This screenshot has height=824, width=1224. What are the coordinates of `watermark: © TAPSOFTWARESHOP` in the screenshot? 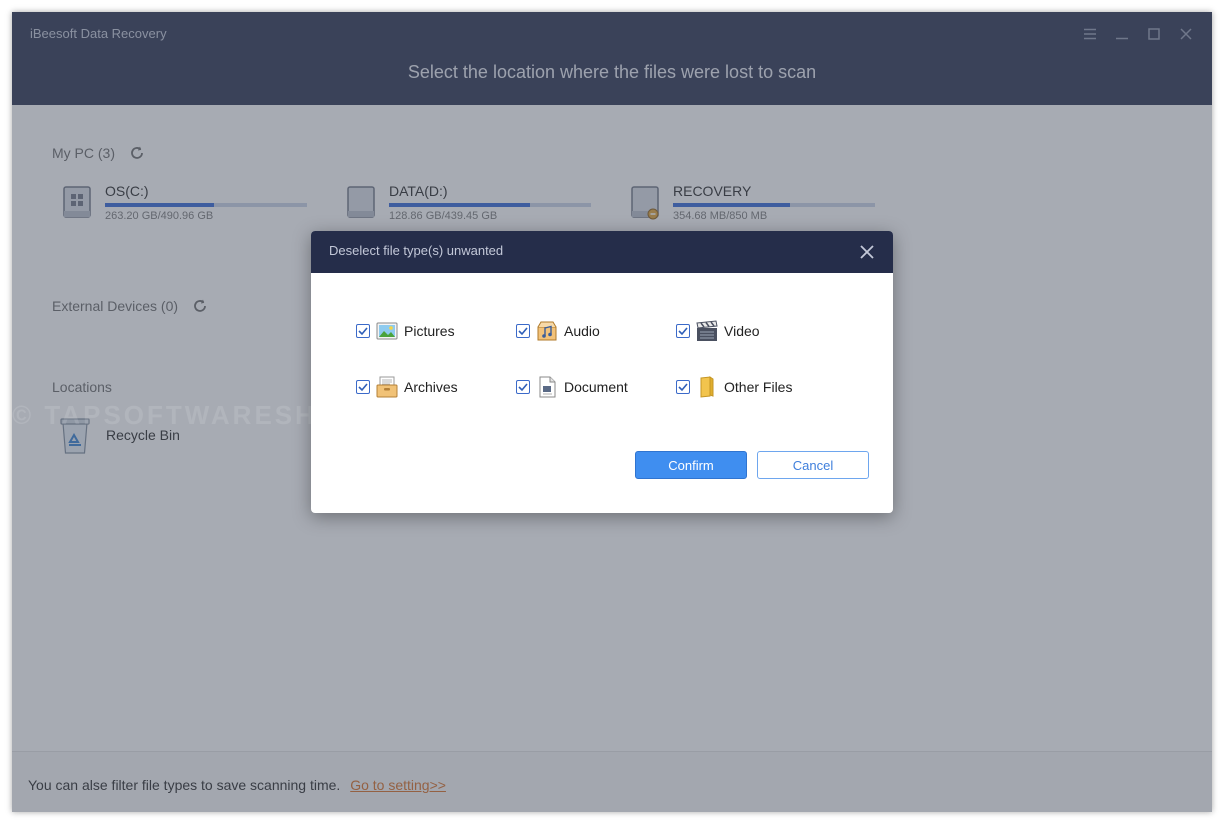 It's located at (186, 415).